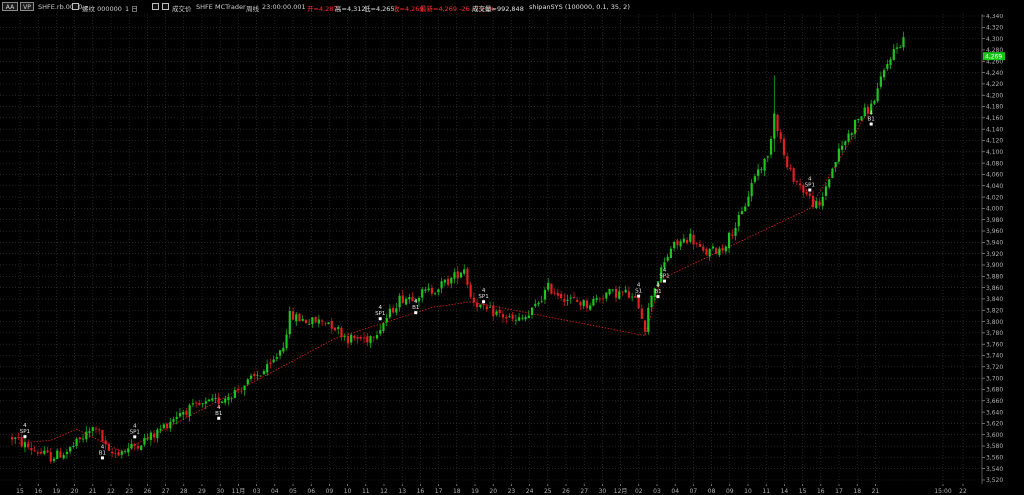 This screenshot has height=495, width=1024. Describe the element at coordinates (994, 378) in the screenshot. I see `price-tick-label: 3,700` at that location.